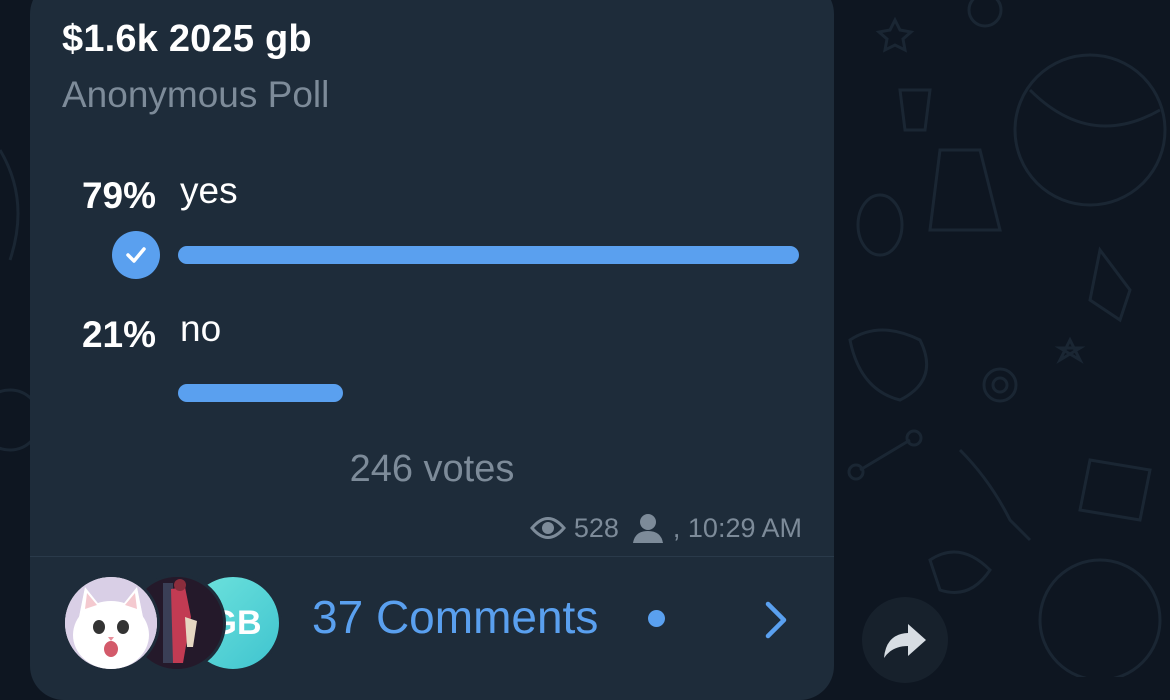 The image size is (1170, 700). What do you see at coordinates (196, 94) in the screenshot?
I see `poll-type-label: Anonymous Poll` at bounding box center [196, 94].